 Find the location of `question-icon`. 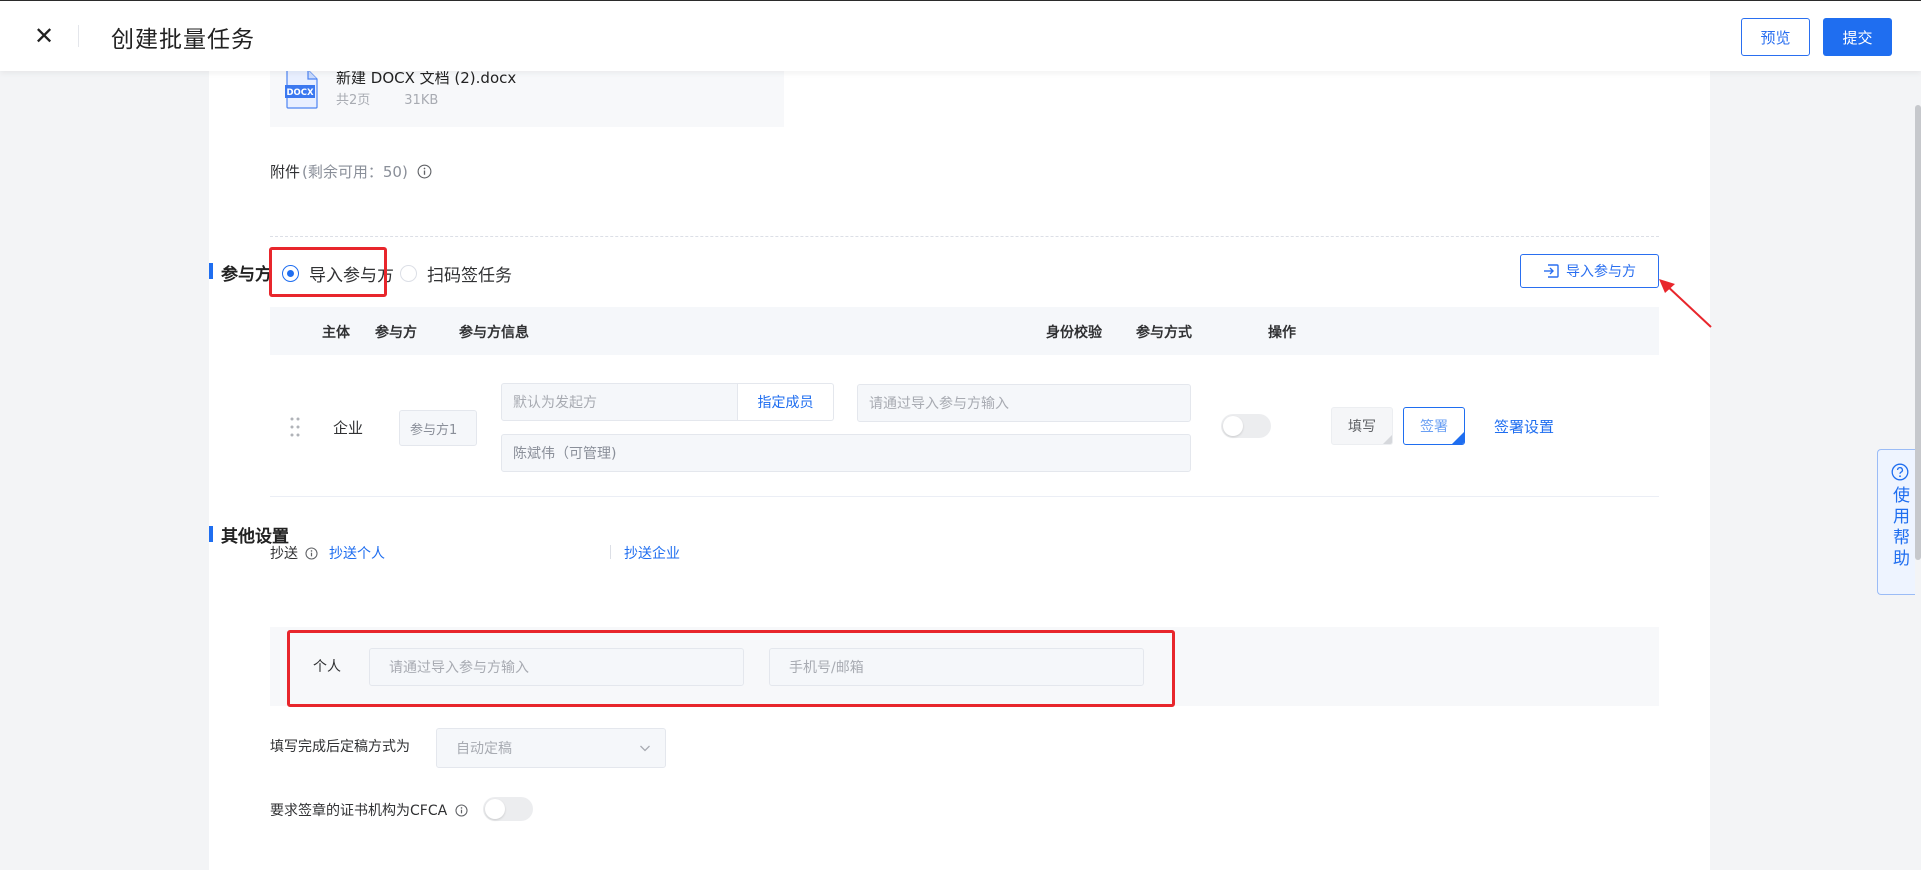

question-icon is located at coordinates (1899, 472).